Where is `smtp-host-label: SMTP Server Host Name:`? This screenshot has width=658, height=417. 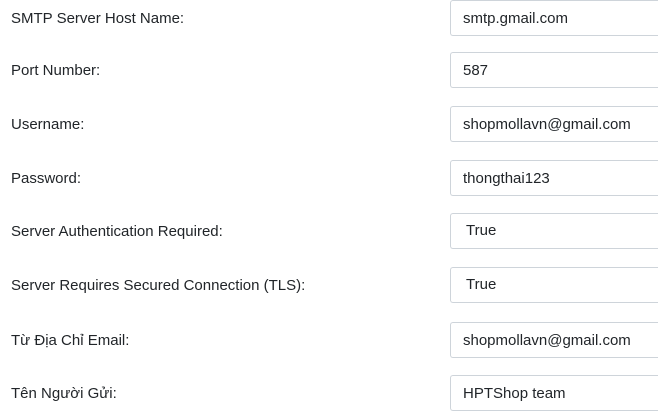
smtp-host-label: SMTP Server Host Name: is located at coordinates (98, 18).